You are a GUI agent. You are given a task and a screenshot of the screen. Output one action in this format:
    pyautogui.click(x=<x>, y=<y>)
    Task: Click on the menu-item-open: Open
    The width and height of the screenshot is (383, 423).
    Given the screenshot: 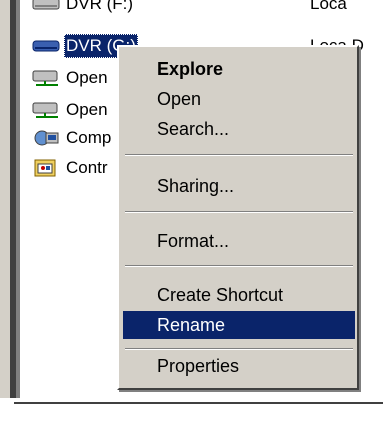 What is the action you would take?
    pyautogui.click(x=239, y=99)
    